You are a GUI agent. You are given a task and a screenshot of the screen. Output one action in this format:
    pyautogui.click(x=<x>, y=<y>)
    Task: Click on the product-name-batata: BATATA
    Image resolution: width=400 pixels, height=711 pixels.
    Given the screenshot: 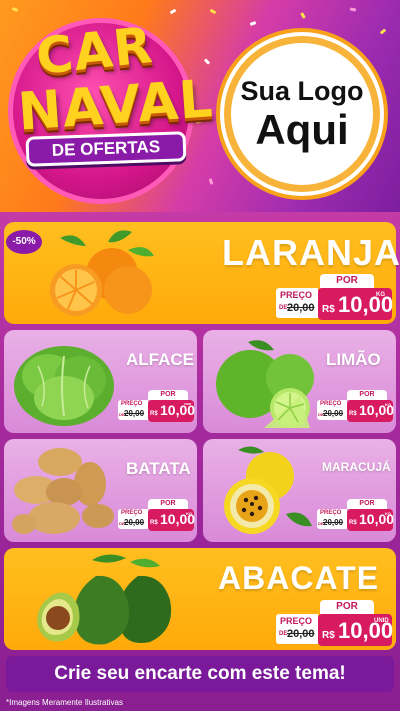 What is the action you would take?
    pyautogui.click(x=158, y=468)
    